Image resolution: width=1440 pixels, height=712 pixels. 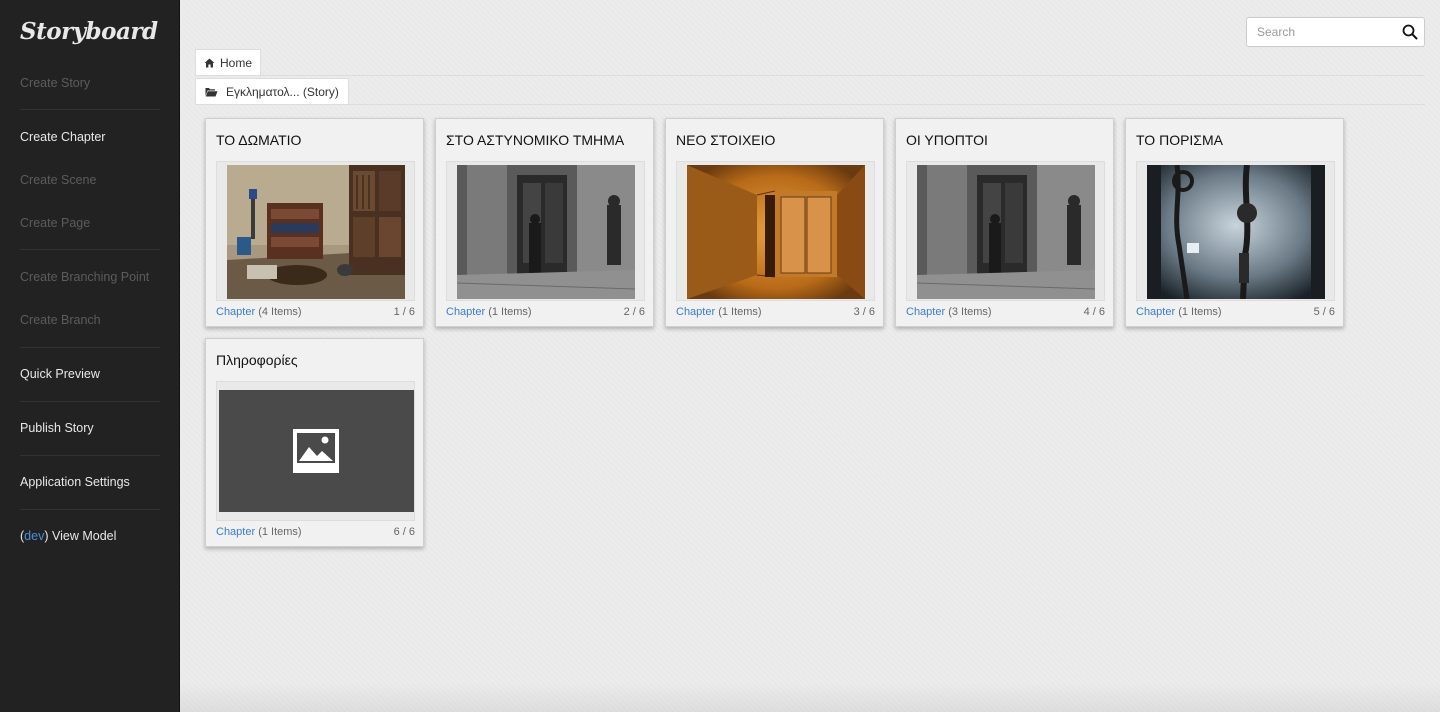 What do you see at coordinates (634, 312) in the screenshot?
I see `chapter-position: 2 / 6` at bounding box center [634, 312].